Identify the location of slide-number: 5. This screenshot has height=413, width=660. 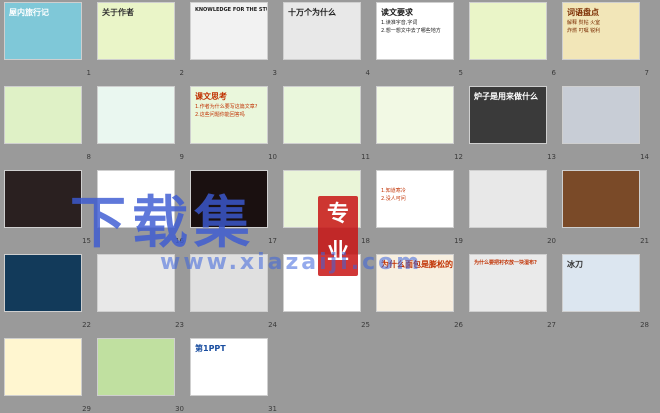
(460, 73).